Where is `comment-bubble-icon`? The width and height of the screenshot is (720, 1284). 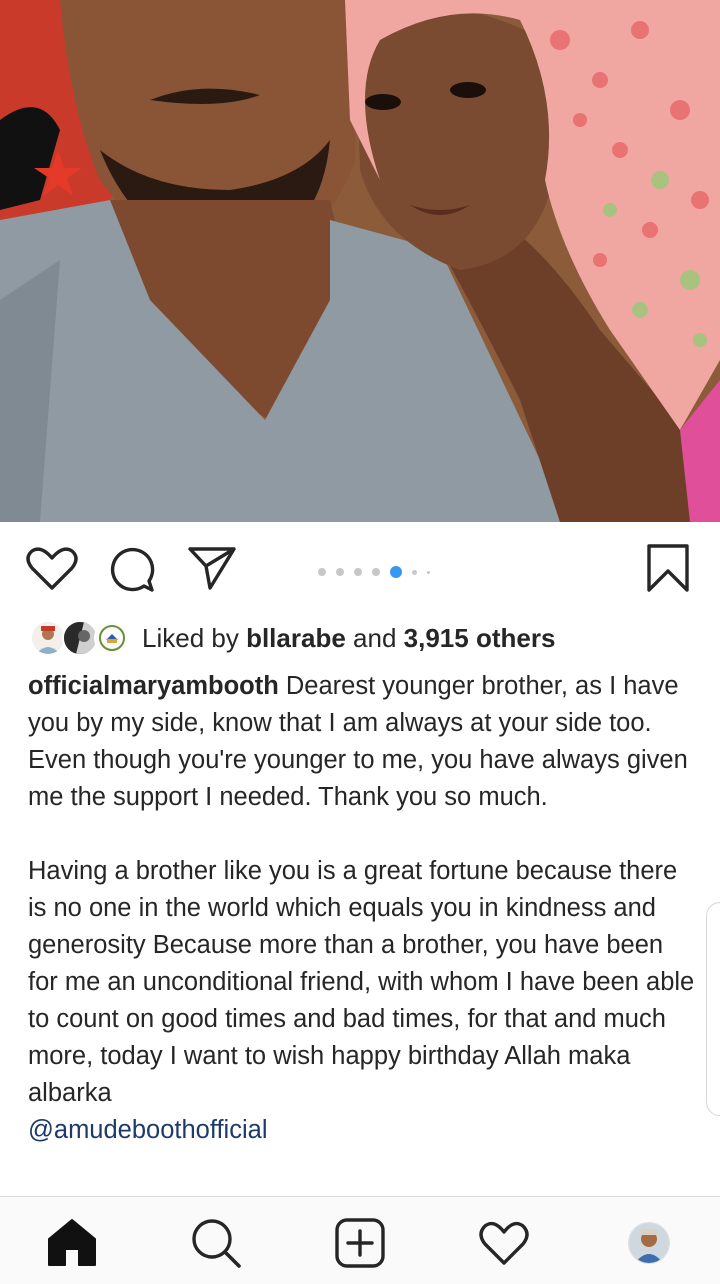 comment-bubble-icon is located at coordinates (132, 572).